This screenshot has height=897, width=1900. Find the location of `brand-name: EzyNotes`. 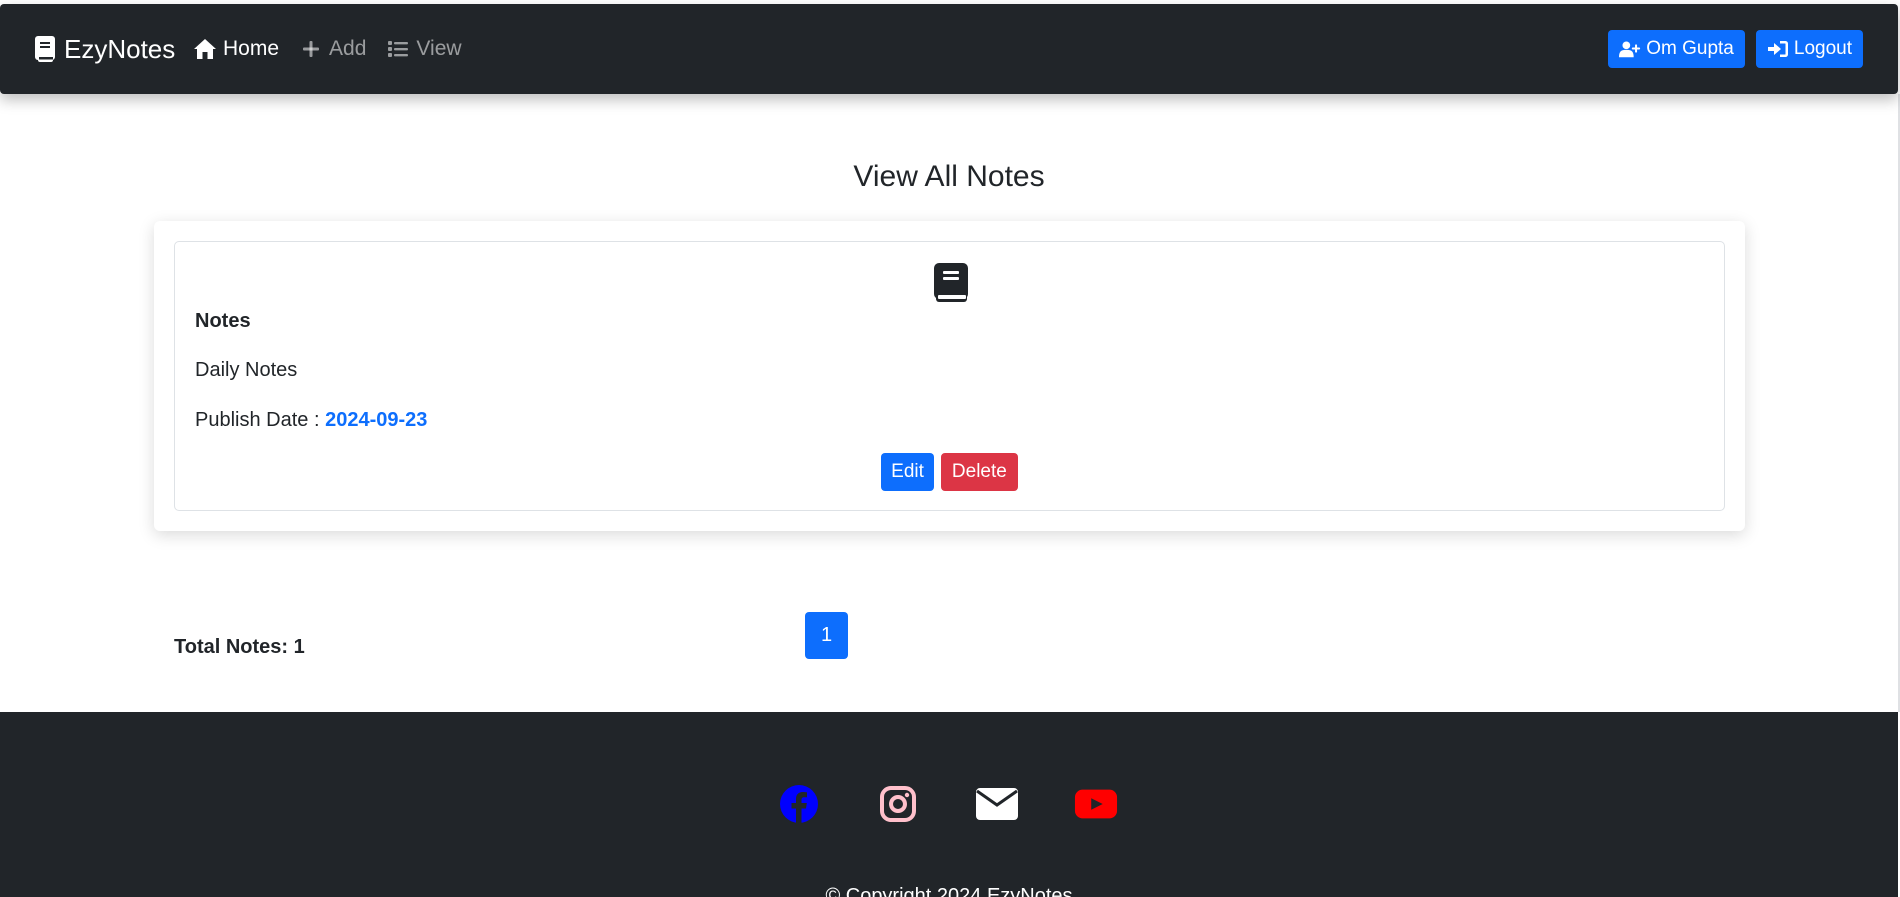

brand-name: EzyNotes is located at coordinates (120, 48).